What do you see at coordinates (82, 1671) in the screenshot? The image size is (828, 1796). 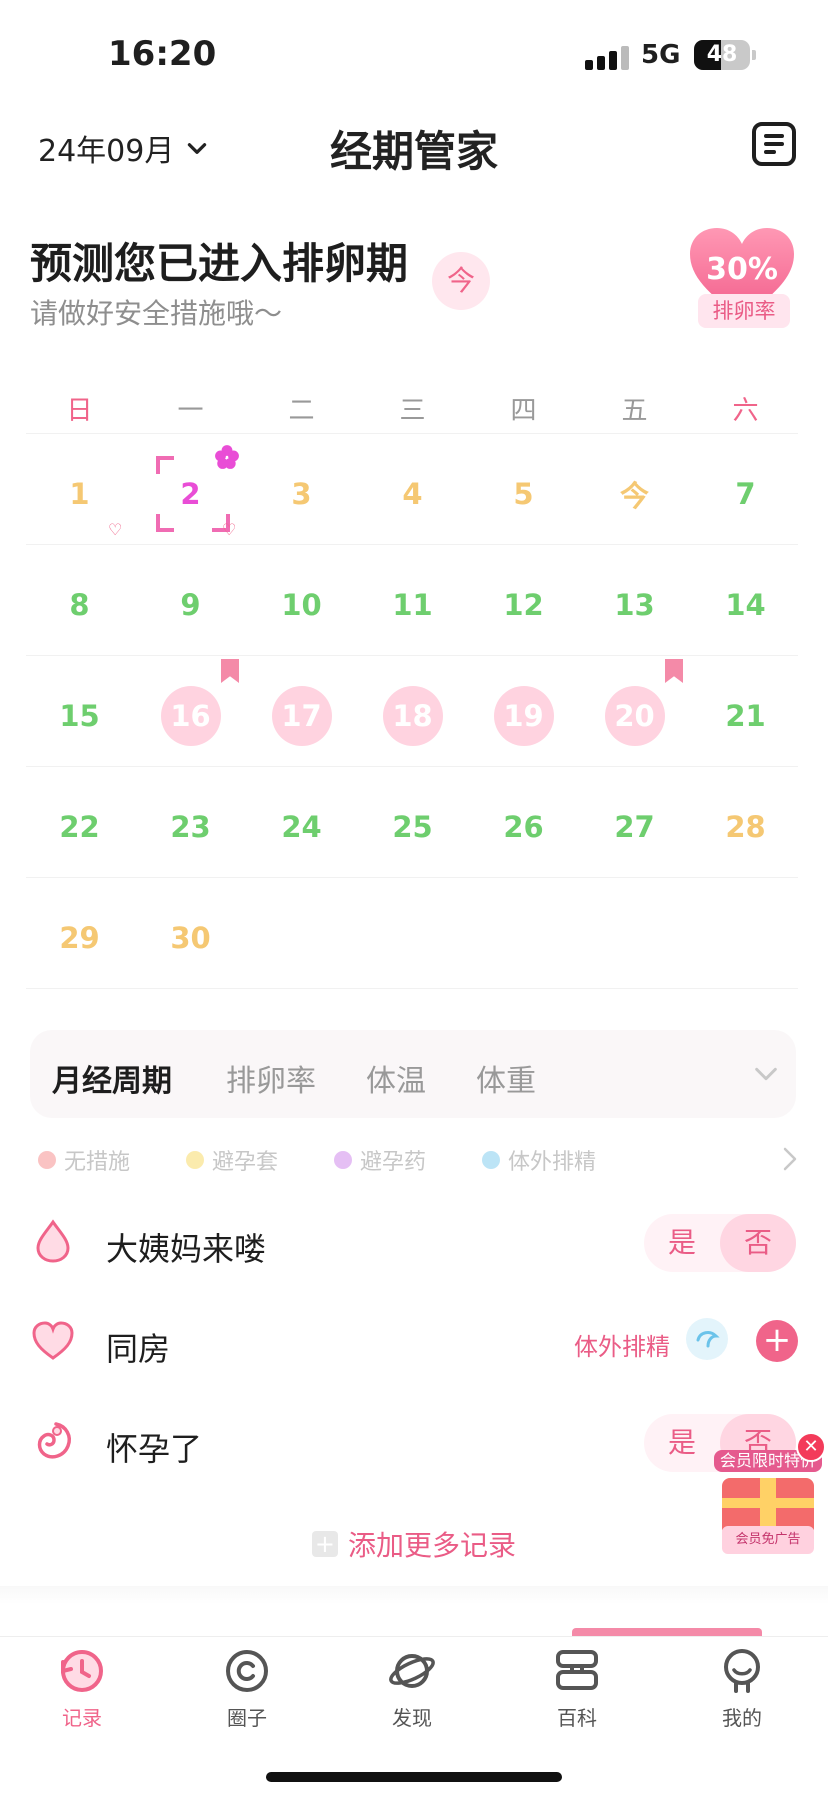 I see `clock-history-icon` at bounding box center [82, 1671].